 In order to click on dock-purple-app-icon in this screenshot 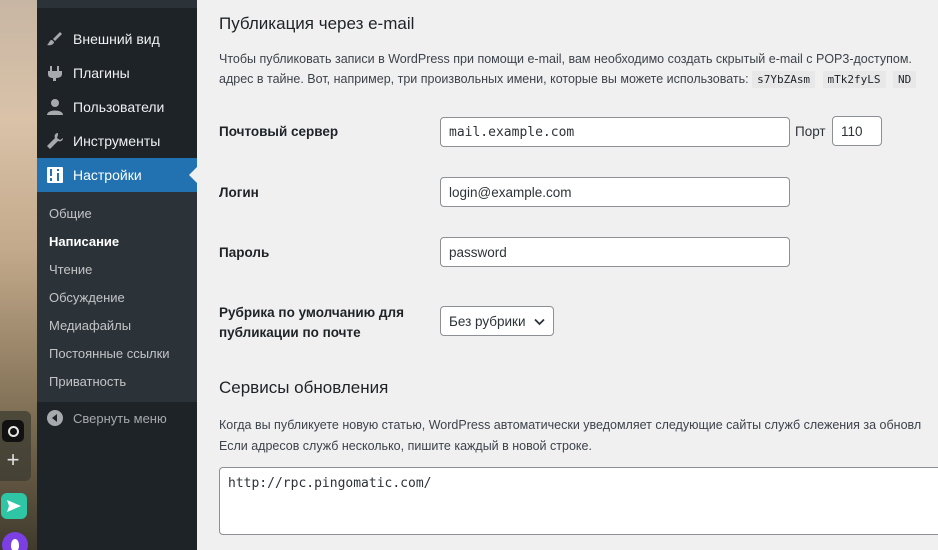, I will do `click(15, 541)`.